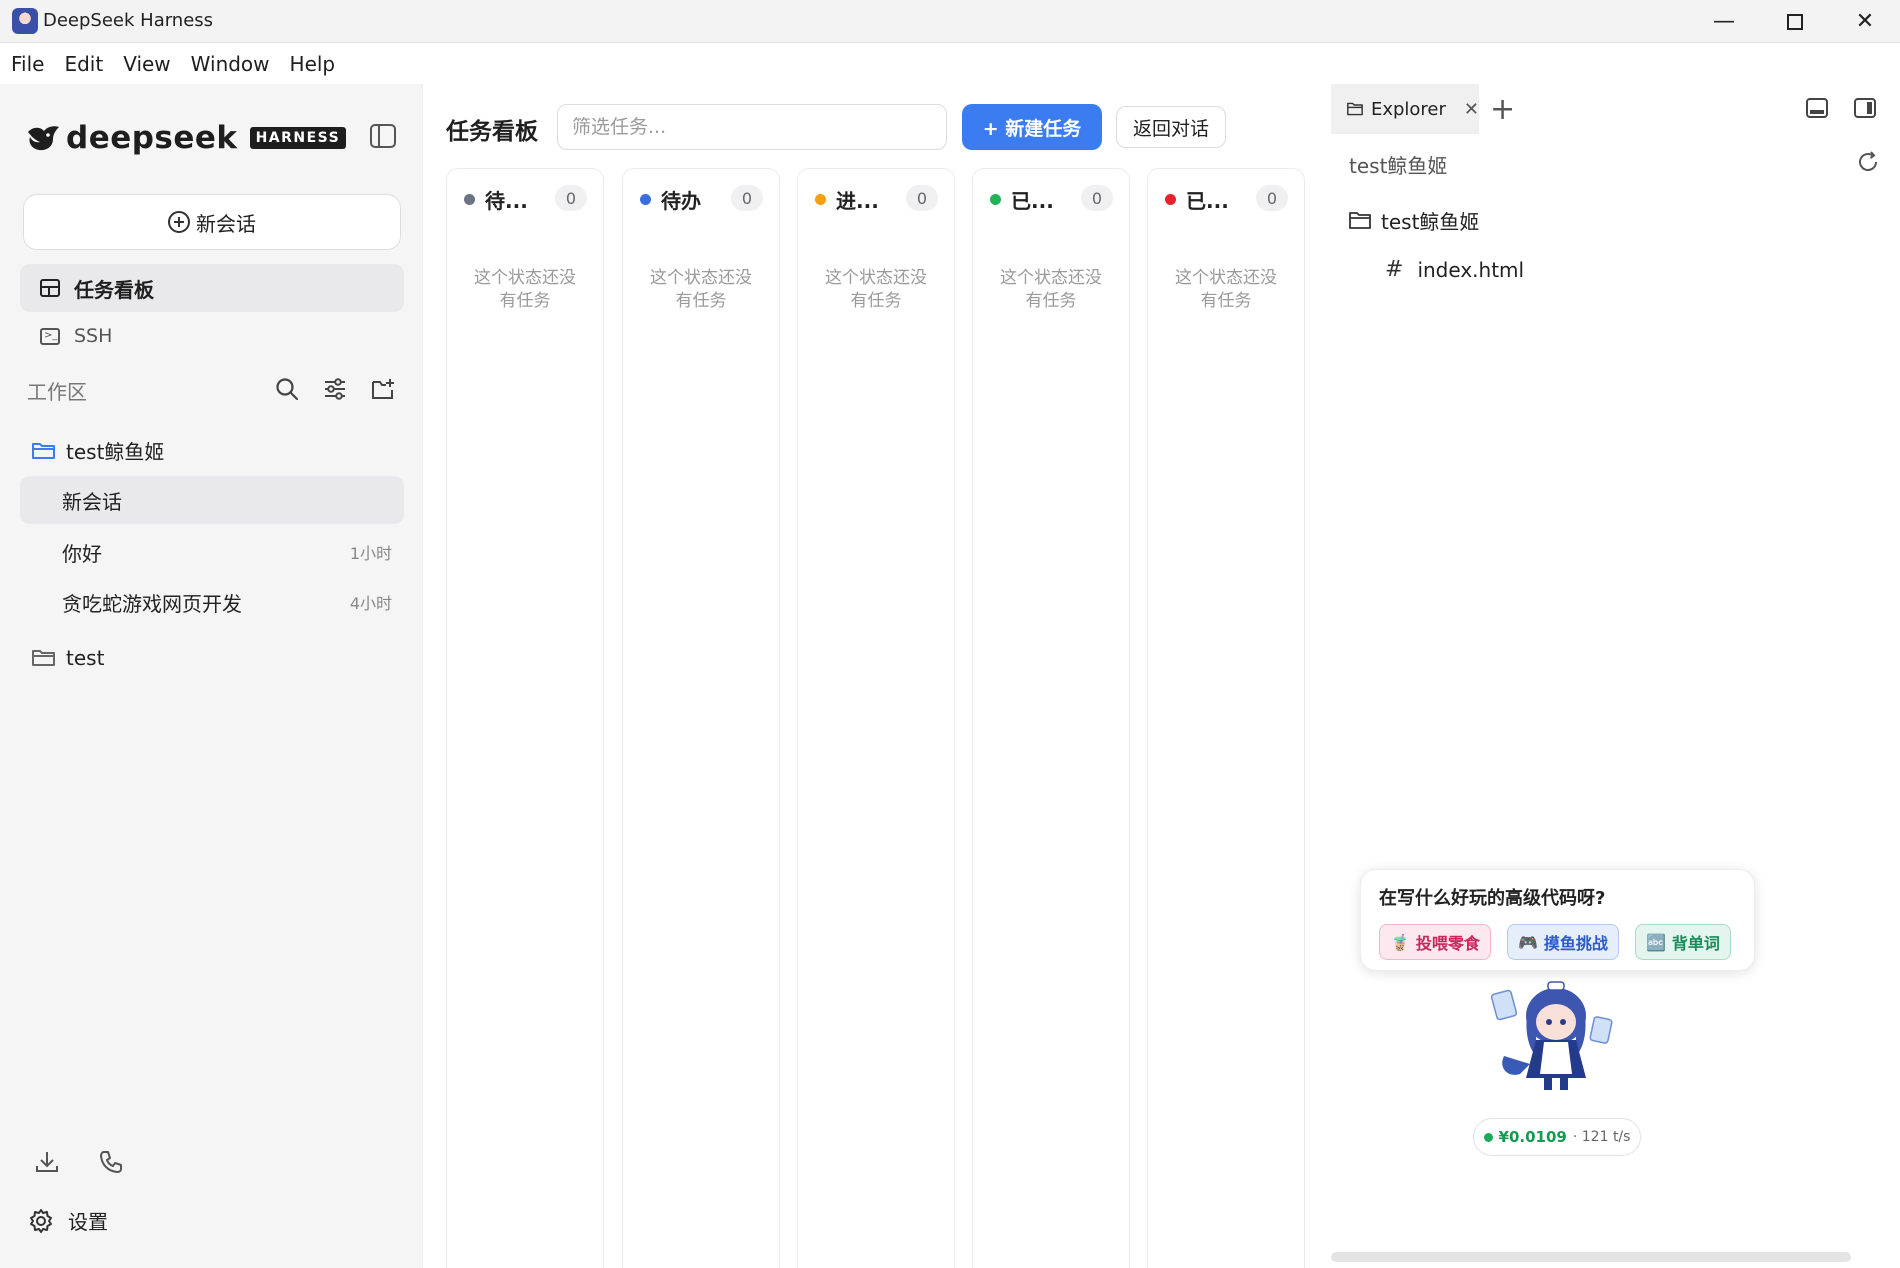 Image resolution: width=1900 pixels, height=1268 pixels. Describe the element at coordinates (1532, 1137) in the screenshot. I see `cost-value: ¥0.0109` at that location.